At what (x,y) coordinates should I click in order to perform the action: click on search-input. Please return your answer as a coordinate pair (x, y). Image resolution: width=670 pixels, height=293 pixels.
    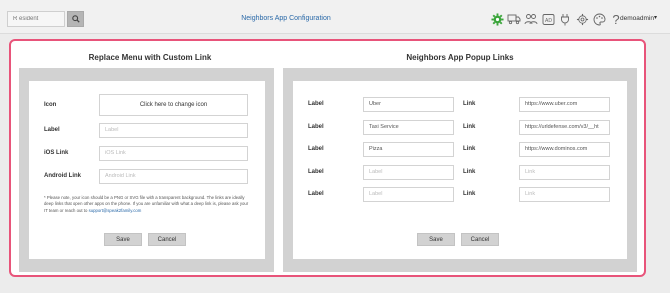
    Looking at the image, I should click on (36, 19).